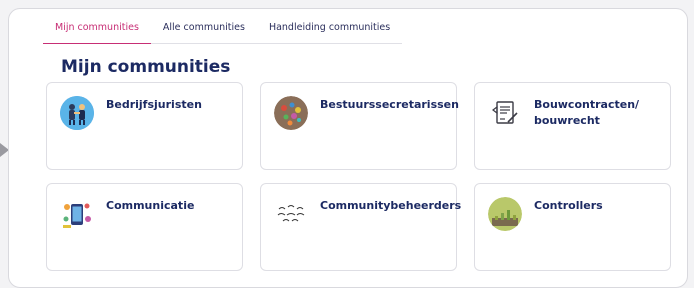  I want to click on tab-mijn-communities: Mijn communities, so click(97, 33).